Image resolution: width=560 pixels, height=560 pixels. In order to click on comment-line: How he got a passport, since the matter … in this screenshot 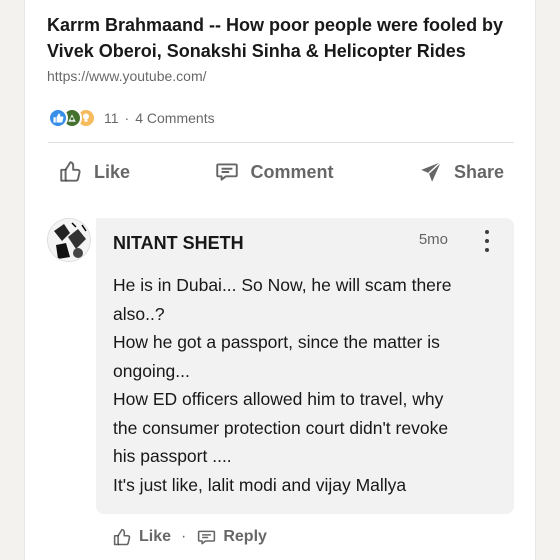, I will do `click(276, 342)`.